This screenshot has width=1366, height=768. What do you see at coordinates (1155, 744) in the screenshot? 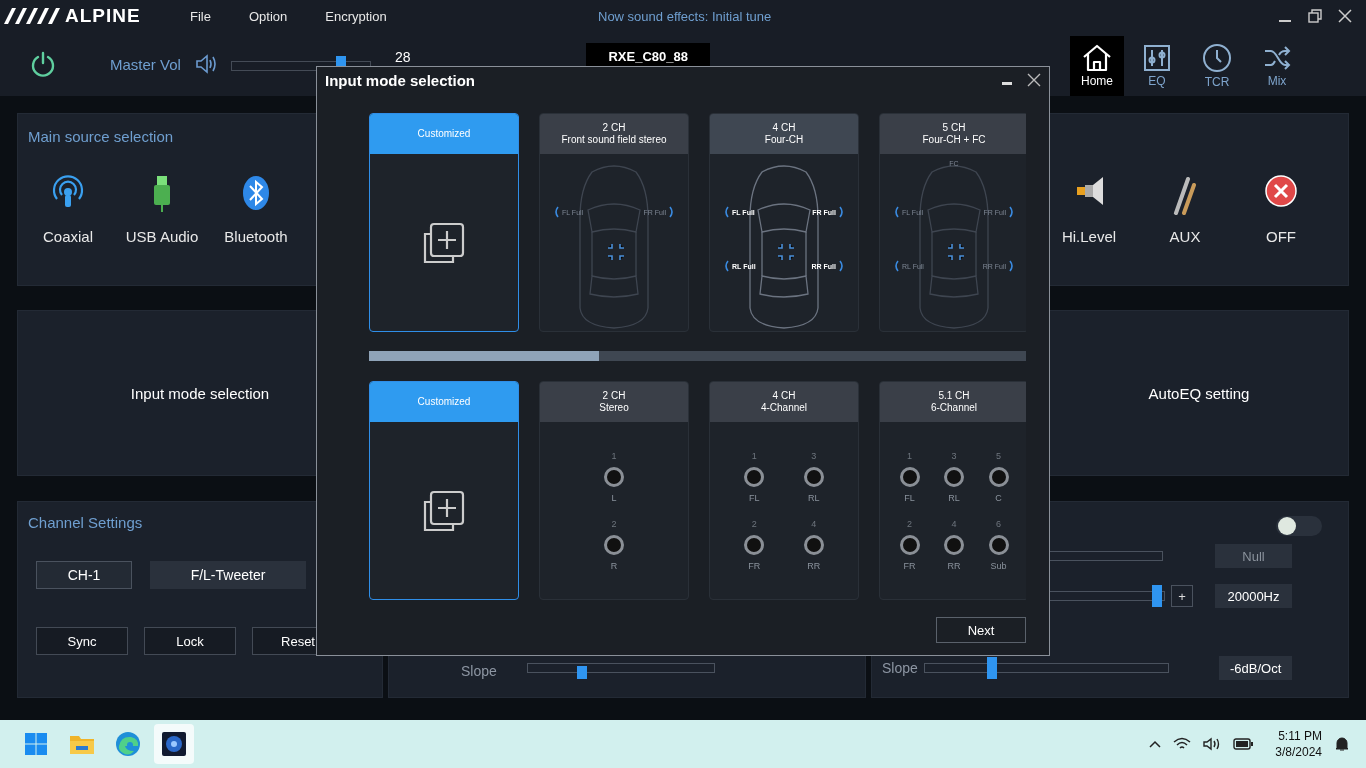
I see `chevron-up-icon` at bounding box center [1155, 744].